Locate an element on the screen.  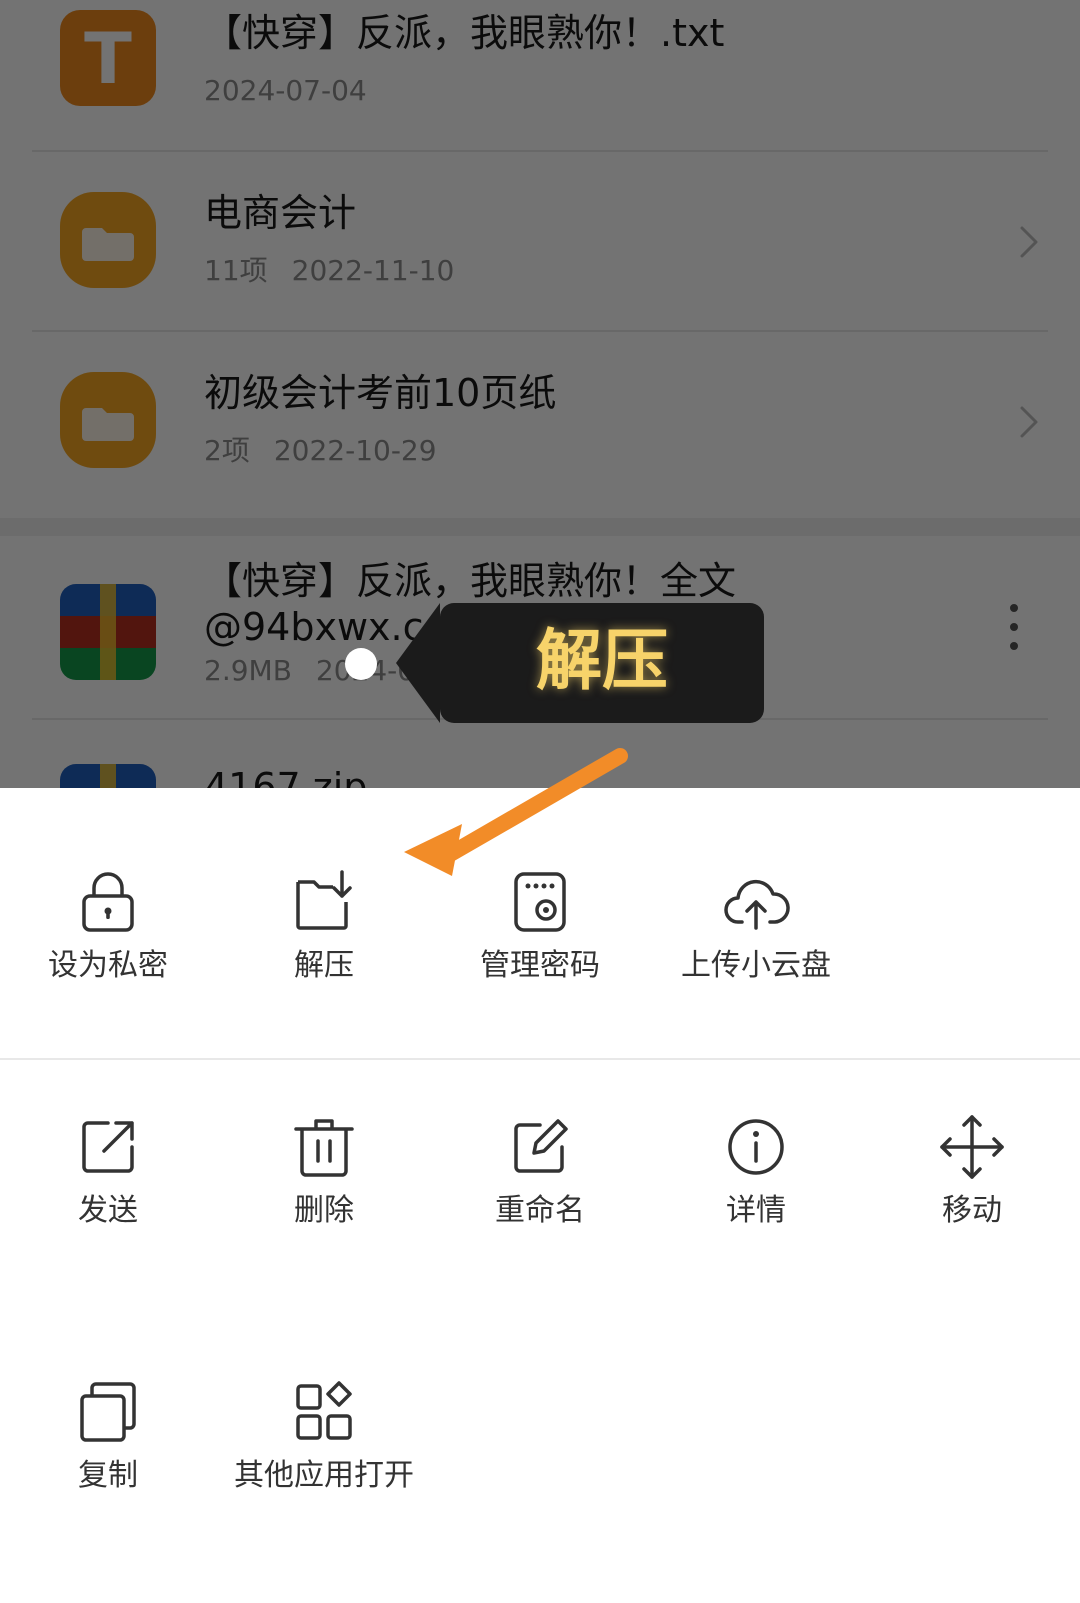
action-label: 管理密码 is located at coordinates (540, 965).